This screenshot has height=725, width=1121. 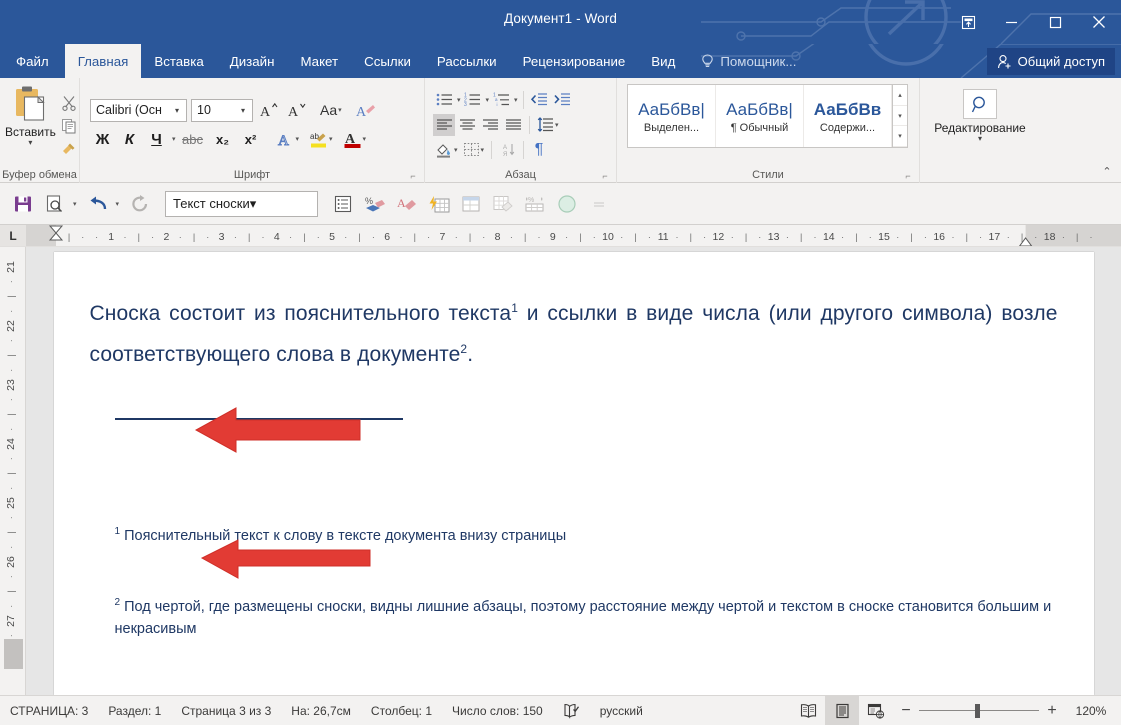 I want to click on styles-scroll-down-icon: ▾, so click(x=900, y=116).